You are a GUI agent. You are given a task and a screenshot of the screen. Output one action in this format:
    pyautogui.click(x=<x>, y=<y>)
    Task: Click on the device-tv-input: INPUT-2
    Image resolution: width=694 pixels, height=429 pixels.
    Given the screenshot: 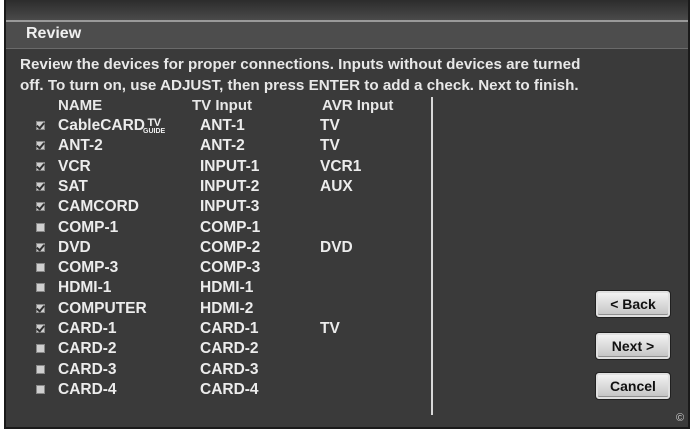 What is the action you would take?
    pyautogui.click(x=230, y=186)
    